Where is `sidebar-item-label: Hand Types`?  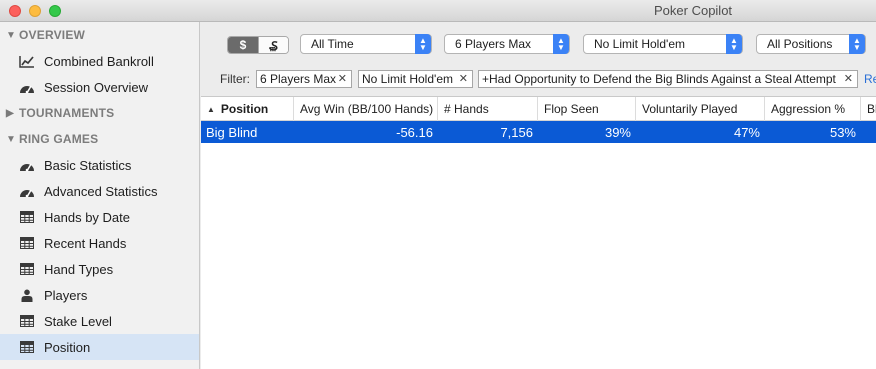
sidebar-item-label: Hand Types is located at coordinates (79, 269).